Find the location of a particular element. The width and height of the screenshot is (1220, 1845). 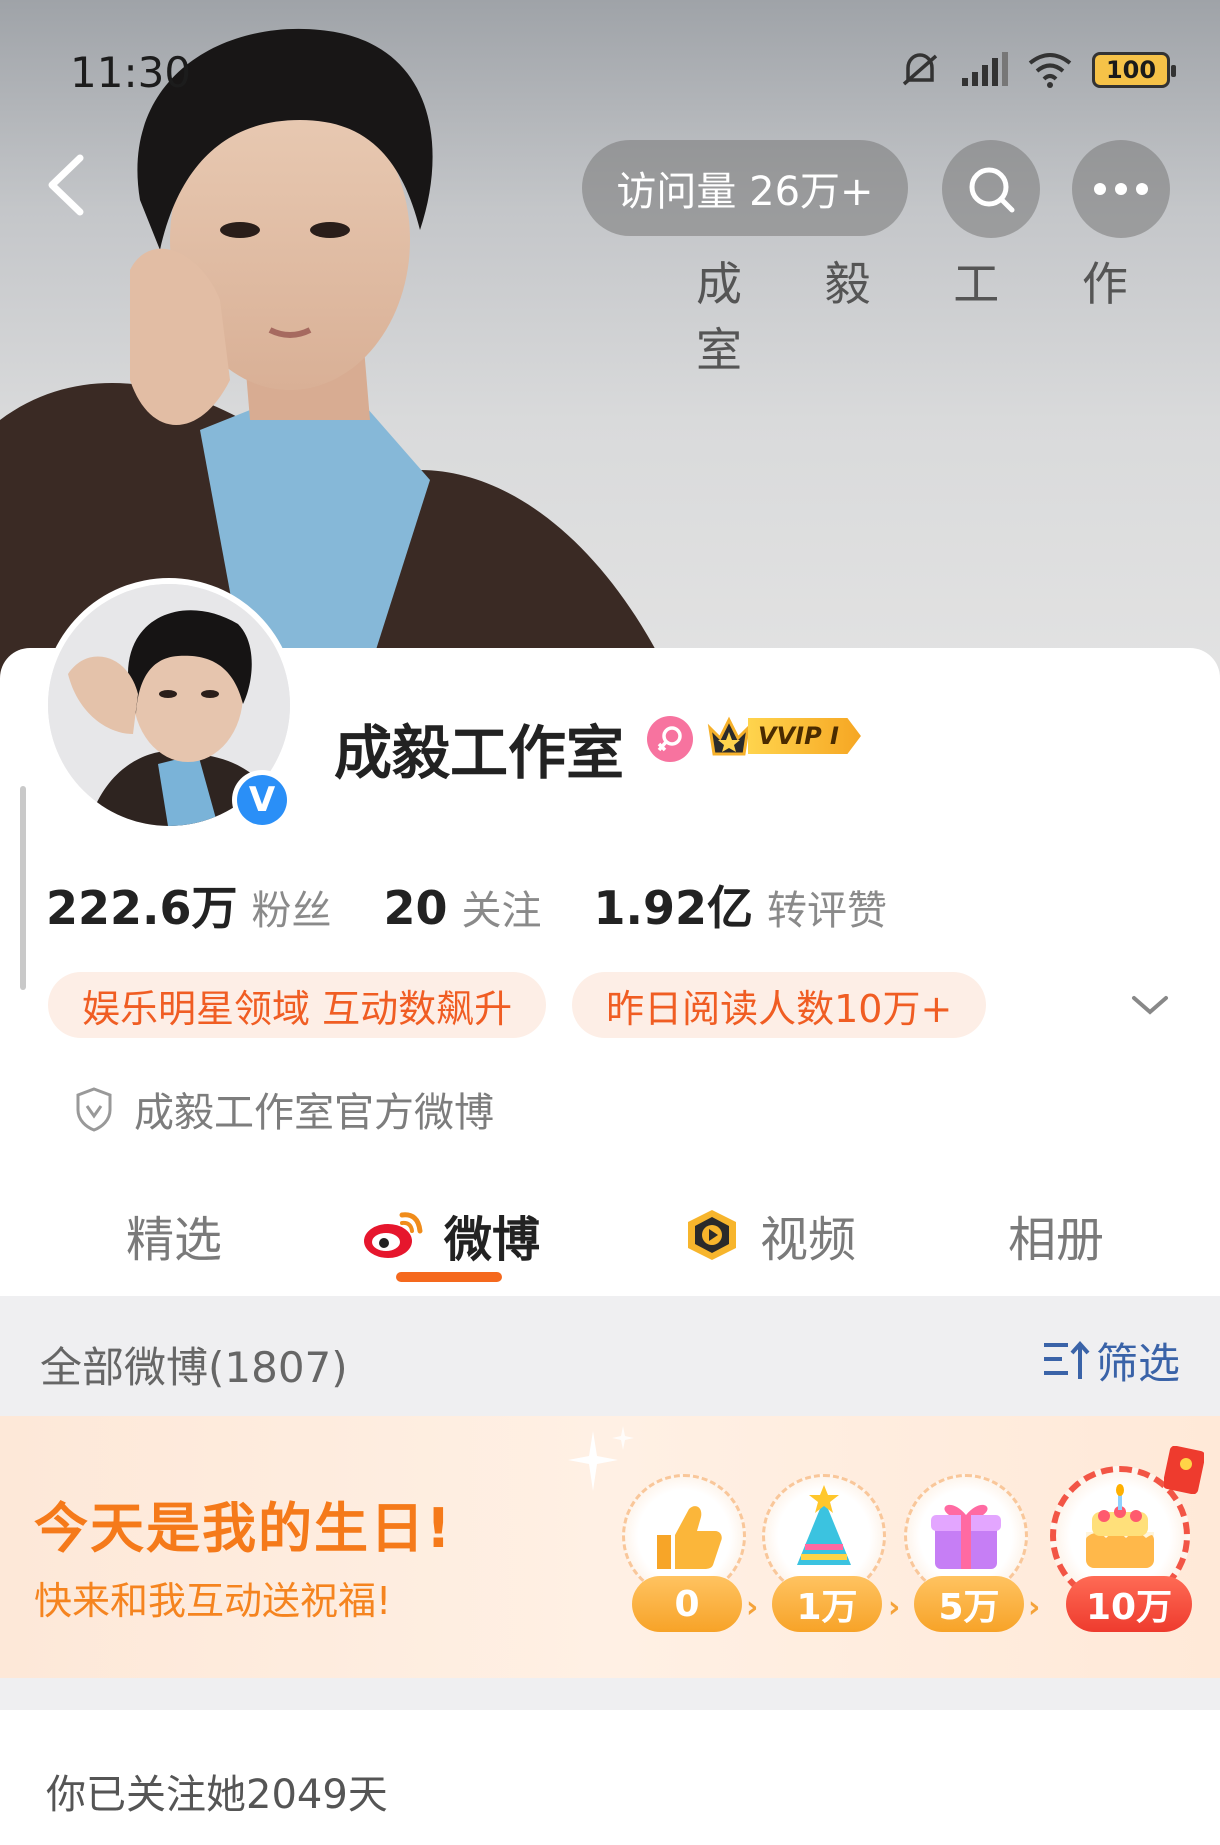

more-icon is located at coordinates (1121, 189).